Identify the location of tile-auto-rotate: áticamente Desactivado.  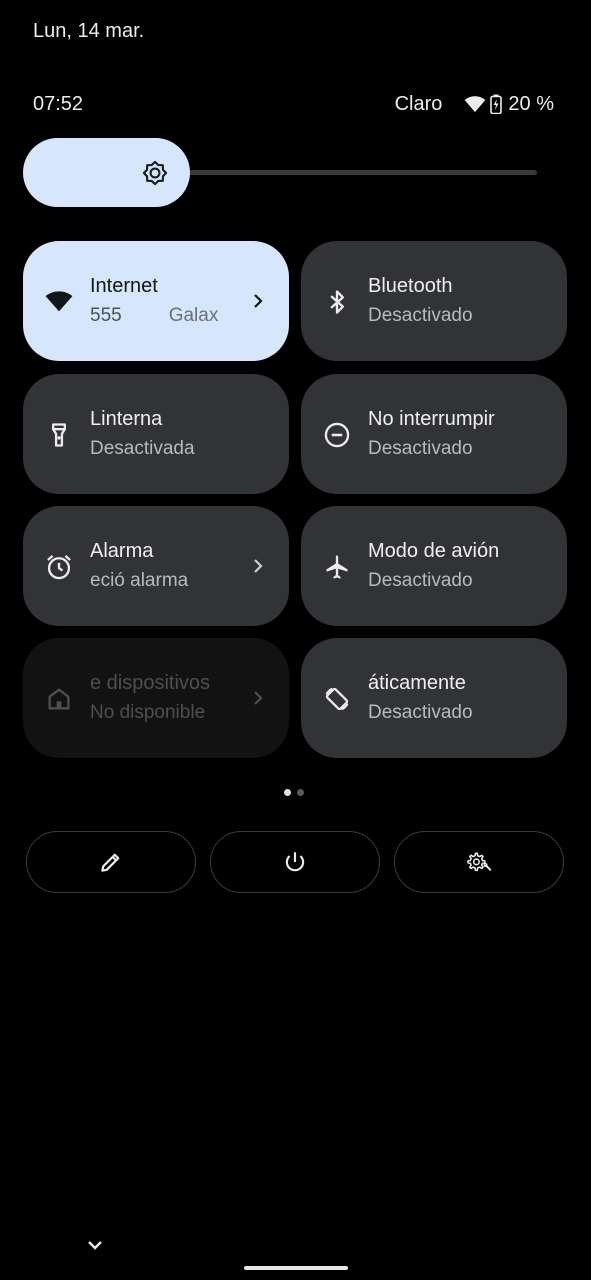
(434, 698).